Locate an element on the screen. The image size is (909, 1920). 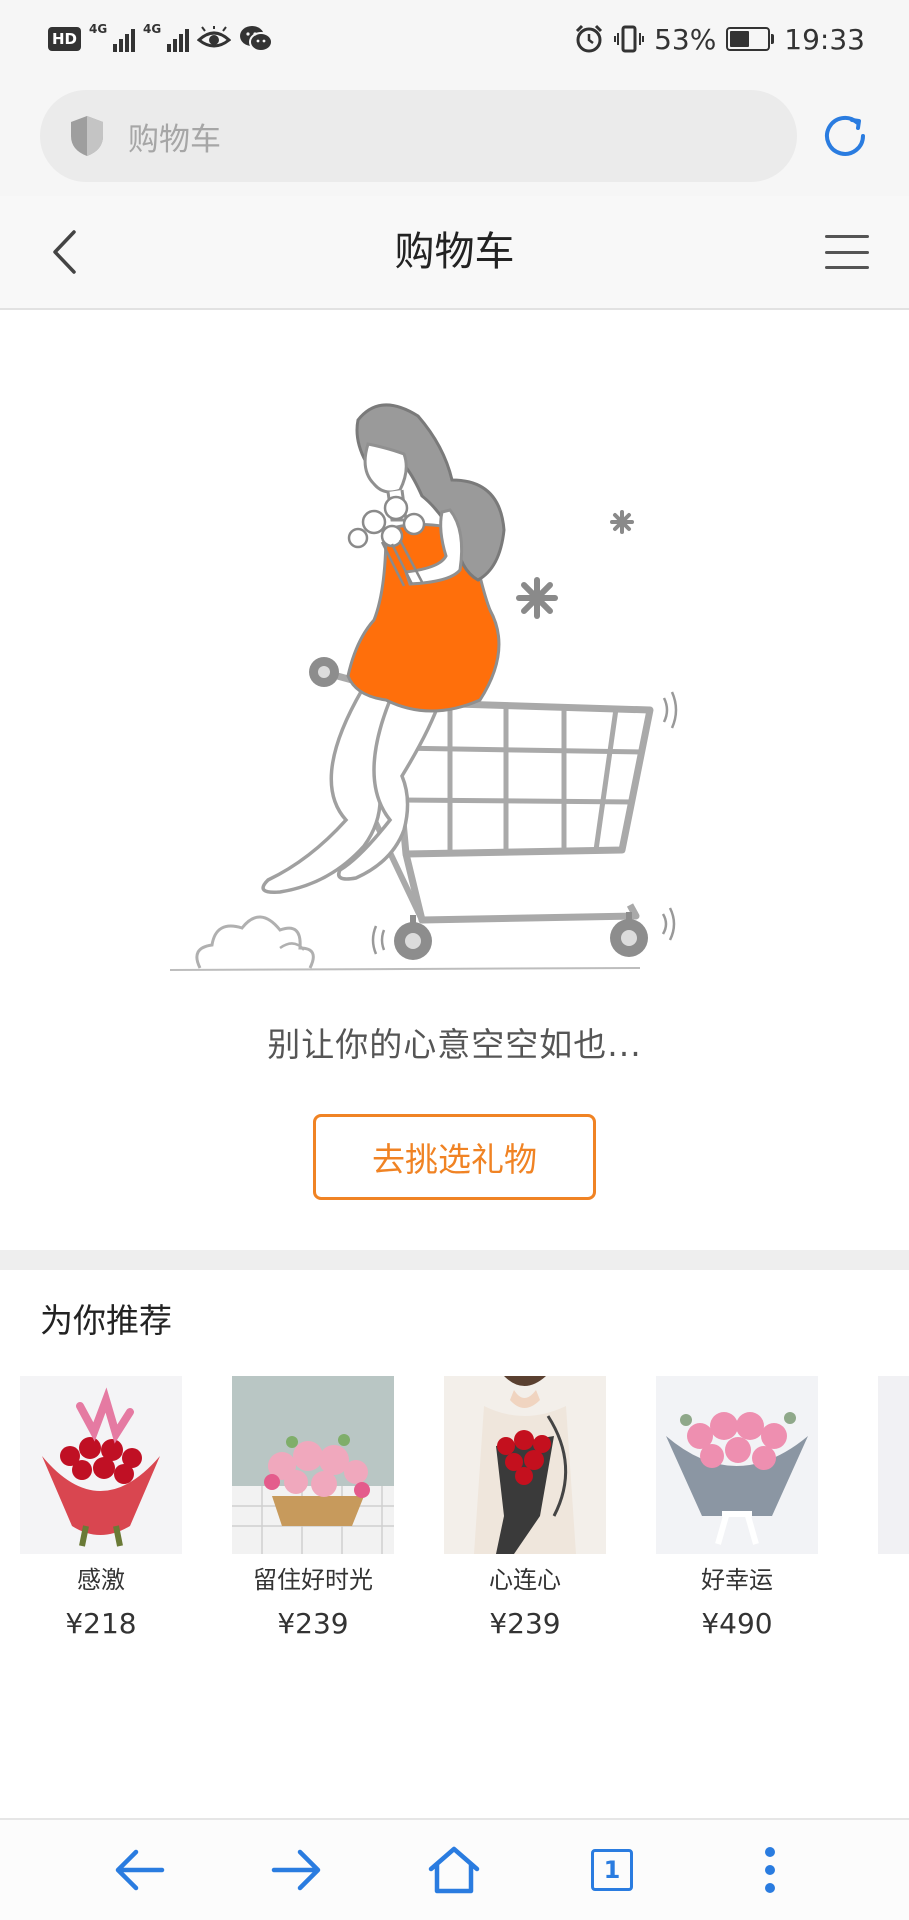
product-price: ¥218 is located at coordinates (101, 1623).